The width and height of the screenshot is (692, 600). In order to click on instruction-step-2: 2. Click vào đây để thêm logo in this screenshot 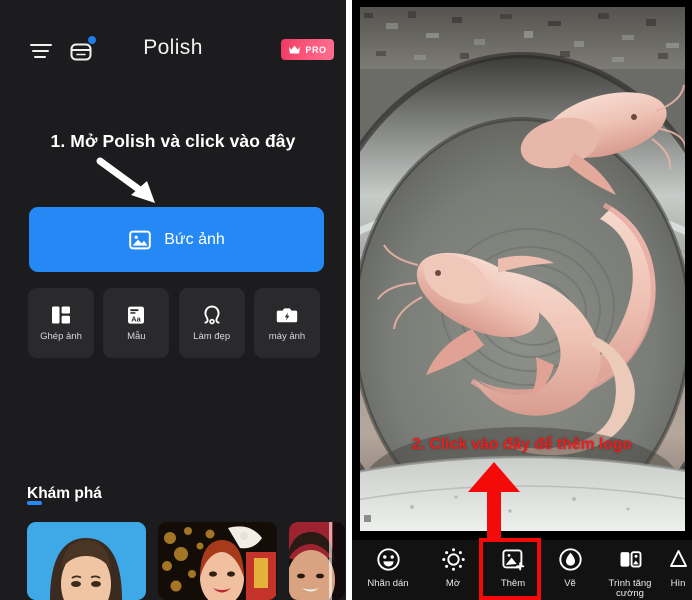, I will do `click(522, 444)`.